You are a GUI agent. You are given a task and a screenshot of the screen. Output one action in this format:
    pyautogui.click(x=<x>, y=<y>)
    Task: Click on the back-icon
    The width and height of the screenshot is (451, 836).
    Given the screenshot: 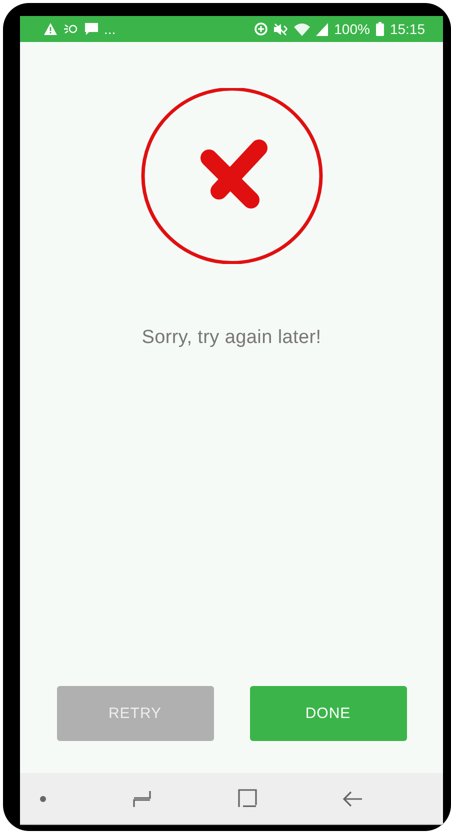 What is the action you would take?
    pyautogui.click(x=353, y=798)
    